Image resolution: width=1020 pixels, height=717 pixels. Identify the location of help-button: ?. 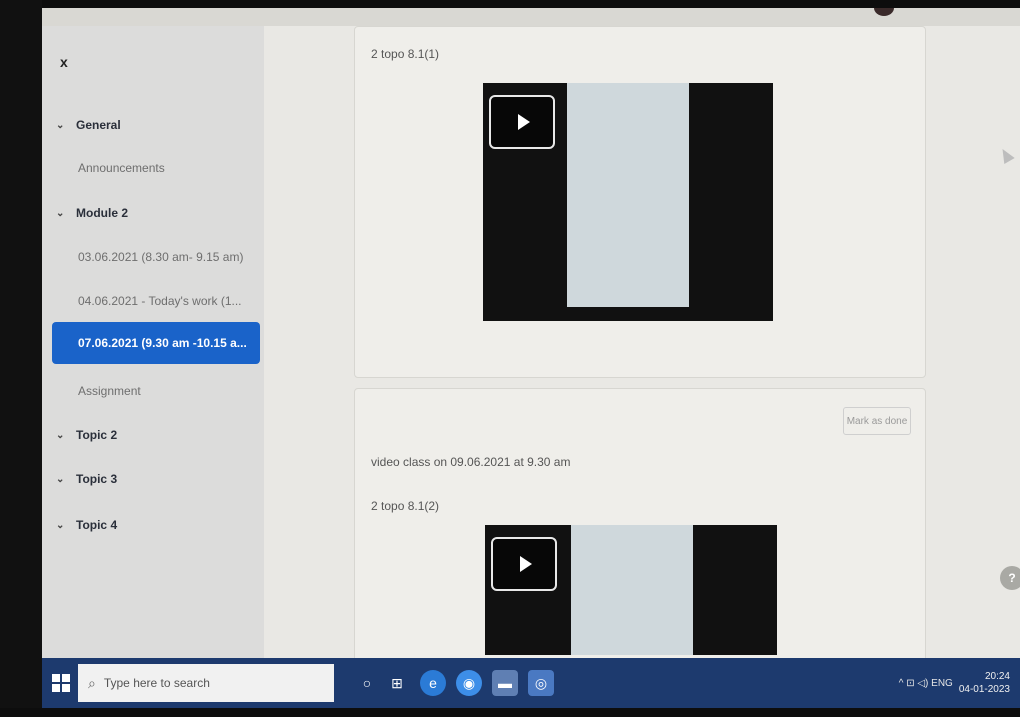
(1010, 578).